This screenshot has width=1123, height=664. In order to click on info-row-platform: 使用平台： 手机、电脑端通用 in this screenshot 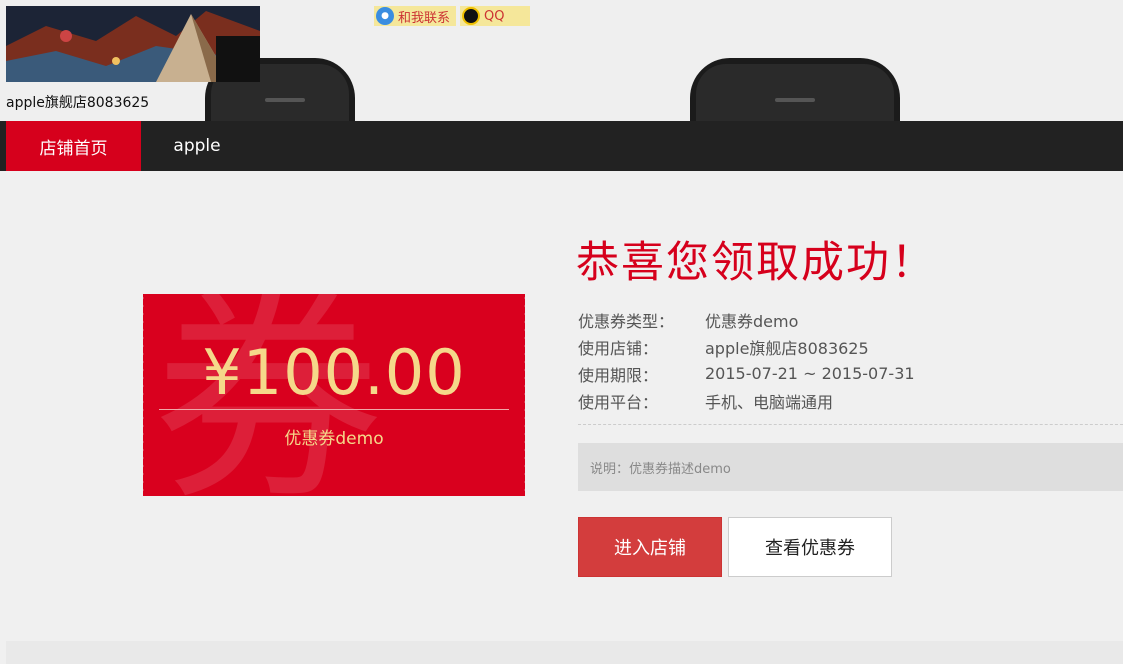, I will do `click(746, 400)`.